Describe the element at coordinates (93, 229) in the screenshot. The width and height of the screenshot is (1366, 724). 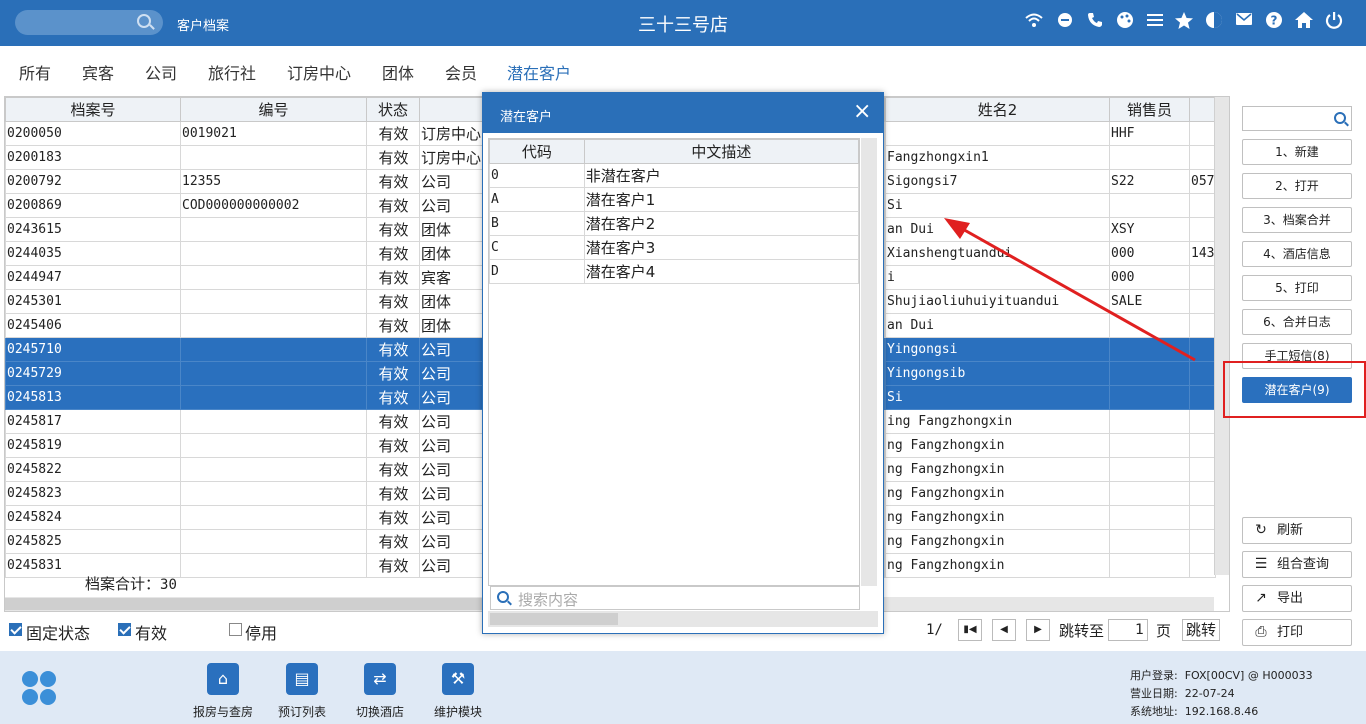
I see `cell-profile-no: 0243615` at that location.